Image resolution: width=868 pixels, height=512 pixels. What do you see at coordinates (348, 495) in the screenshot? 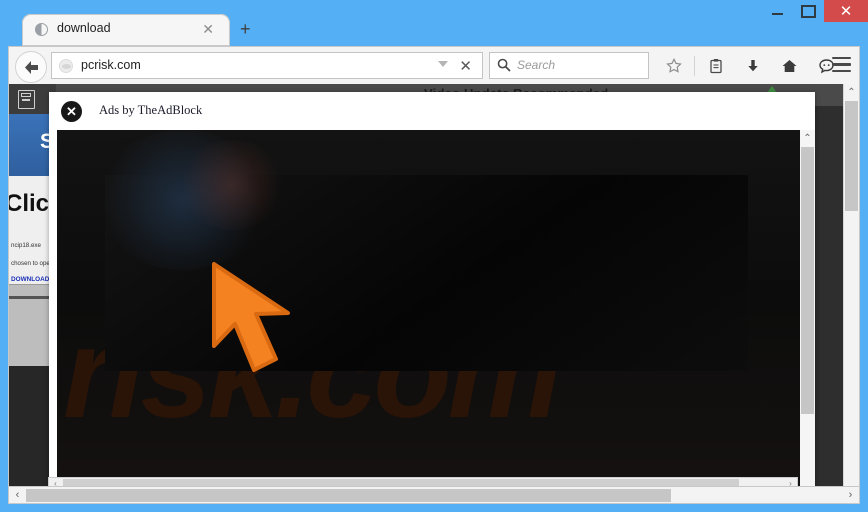
I see `page-horizontal-scroll-thumb` at bounding box center [348, 495].